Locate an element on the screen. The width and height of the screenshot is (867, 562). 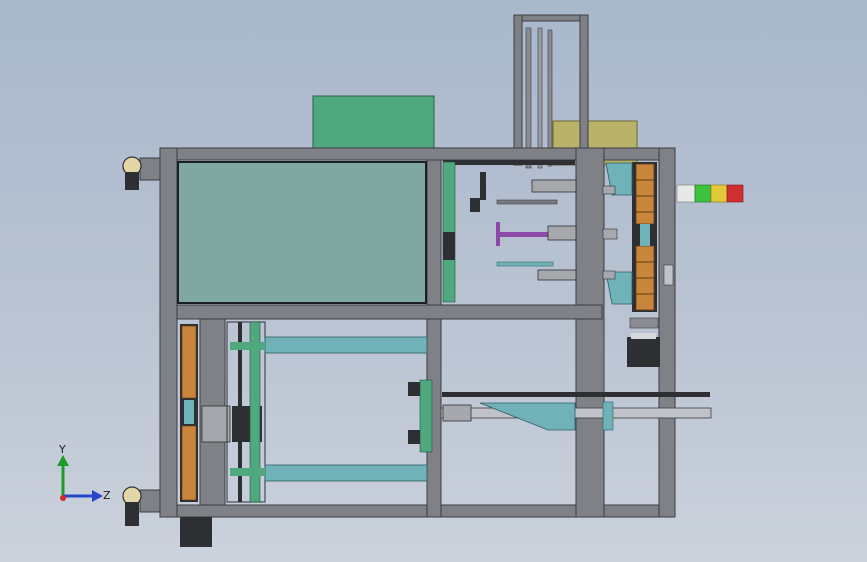
caster-bottom is located at coordinates (141, 506).